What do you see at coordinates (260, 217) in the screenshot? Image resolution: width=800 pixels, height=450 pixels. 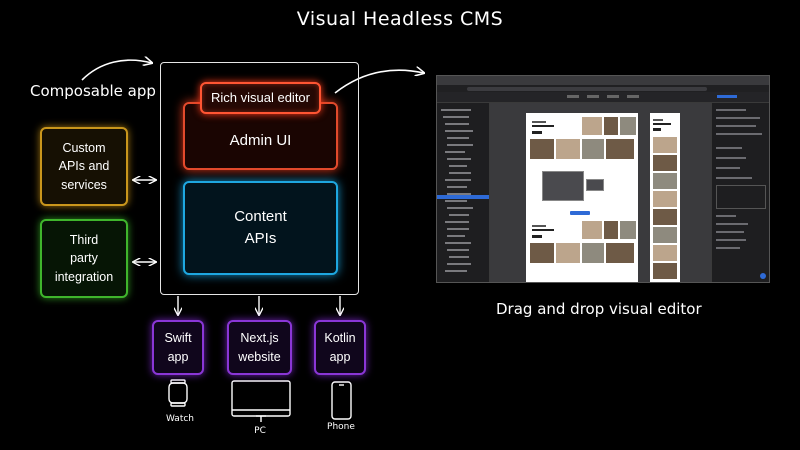 I see `content-apis-line-1: Content` at bounding box center [260, 217].